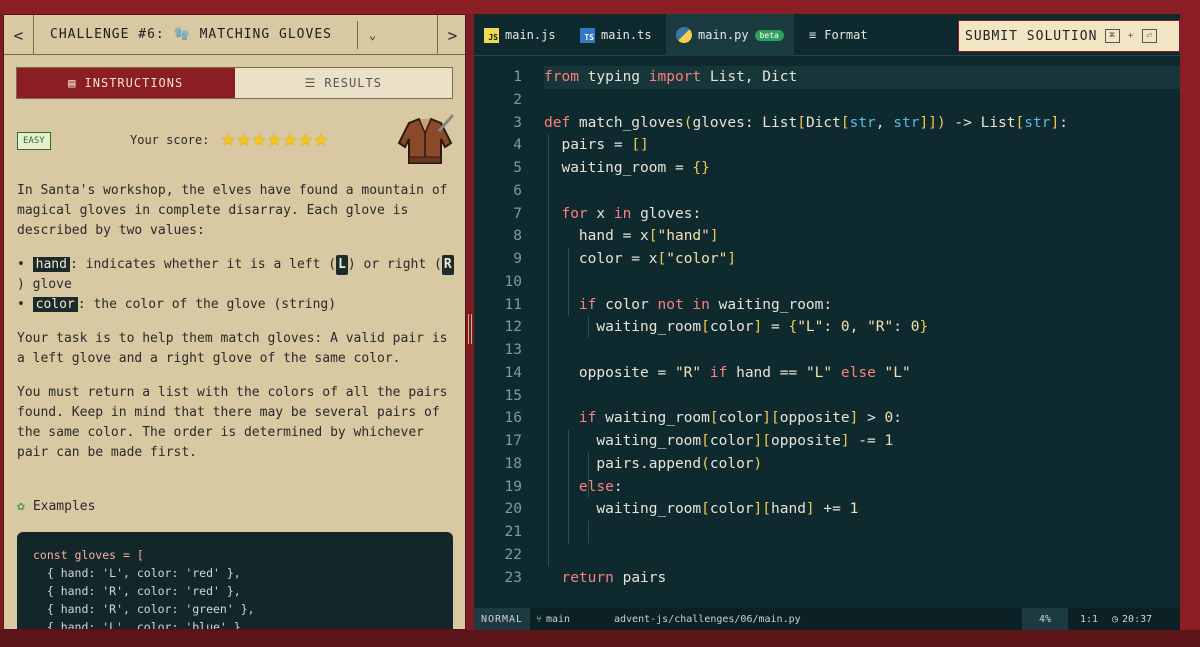 This screenshot has height=647, width=1200. I want to click on clock: ◷ 20:37, so click(1146, 619).